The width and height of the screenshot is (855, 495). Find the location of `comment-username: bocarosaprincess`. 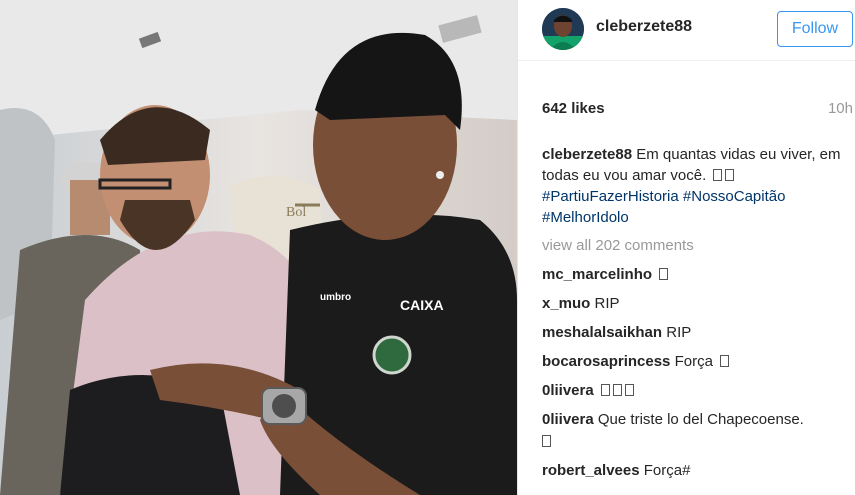

comment-username: bocarosaprincess is located at coordinates (606, 361).